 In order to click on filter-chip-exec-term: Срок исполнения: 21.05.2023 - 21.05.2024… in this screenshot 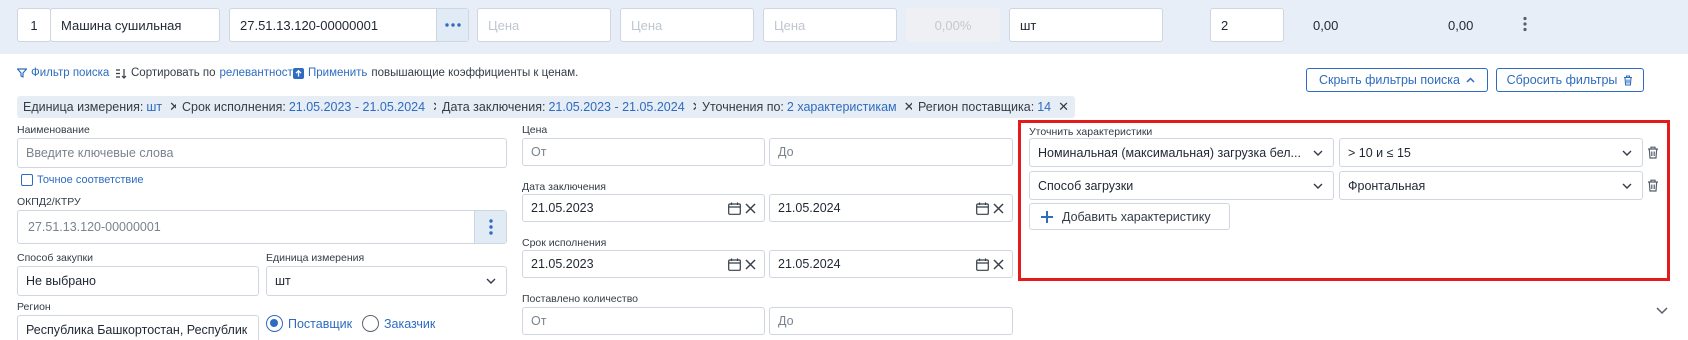, I will do `click(312, 107)`.